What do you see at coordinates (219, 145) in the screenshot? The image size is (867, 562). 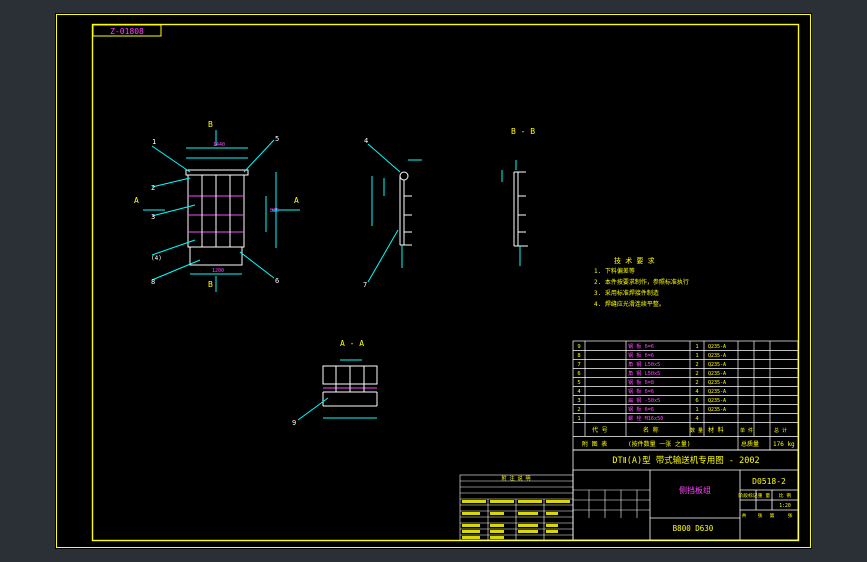 I see `svg-text: 1440` at bounding box center [219, 145].